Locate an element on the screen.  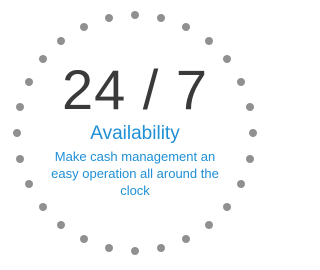
badge-headline: 24 / 7 is located at coordinates (135, 89).